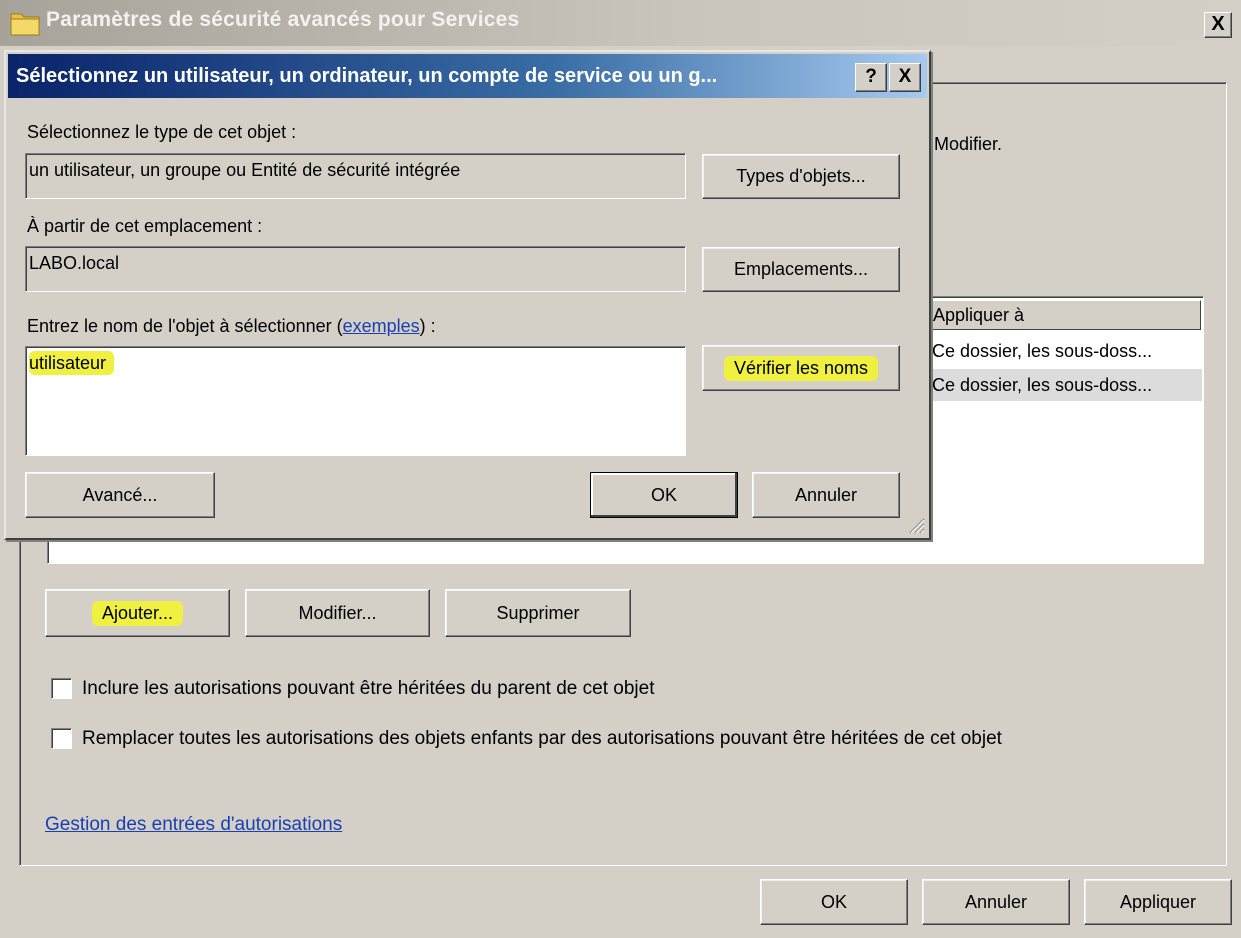 This screenshot has height=938, width=1241. I want to click on remove-button-label: Supprimer, so click(538, 612).